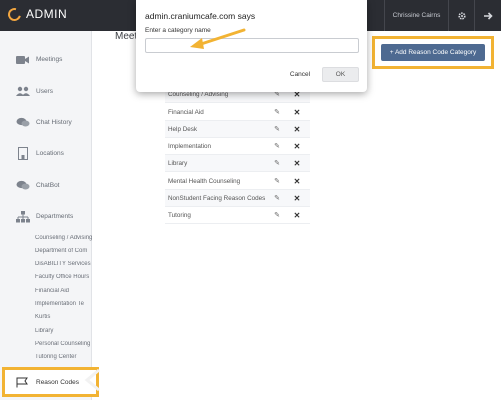  I want to click on sidebar-item-label: ChatBot, so click(48, 185).